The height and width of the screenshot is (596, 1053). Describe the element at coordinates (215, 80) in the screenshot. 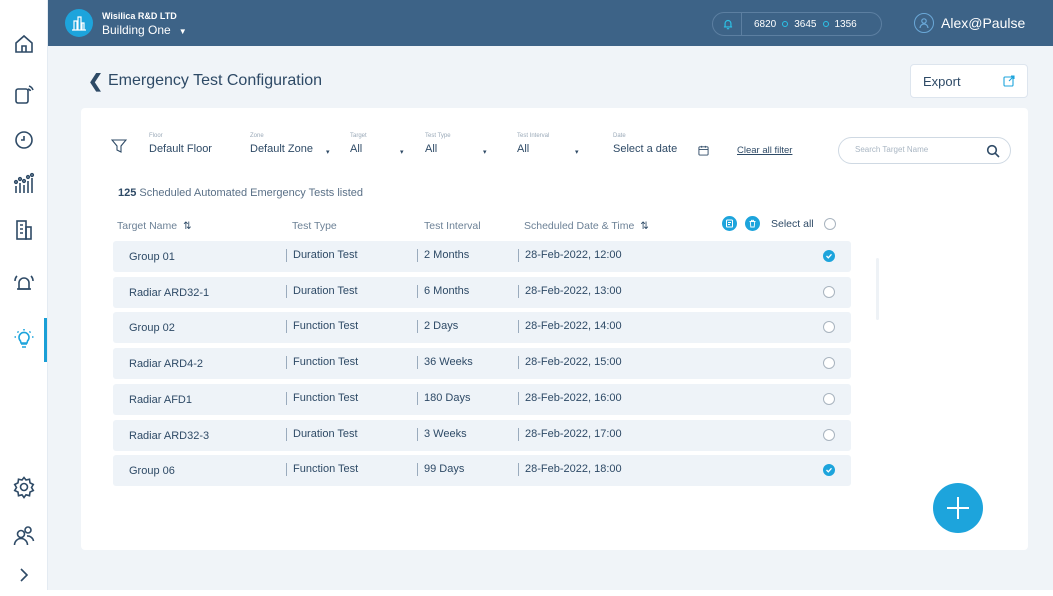

I see `page-title: Emergency Test Configuration` at that location.